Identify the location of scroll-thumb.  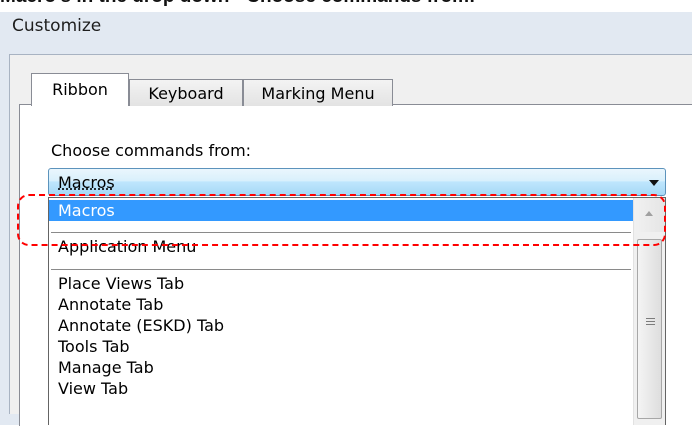
(649, 329).